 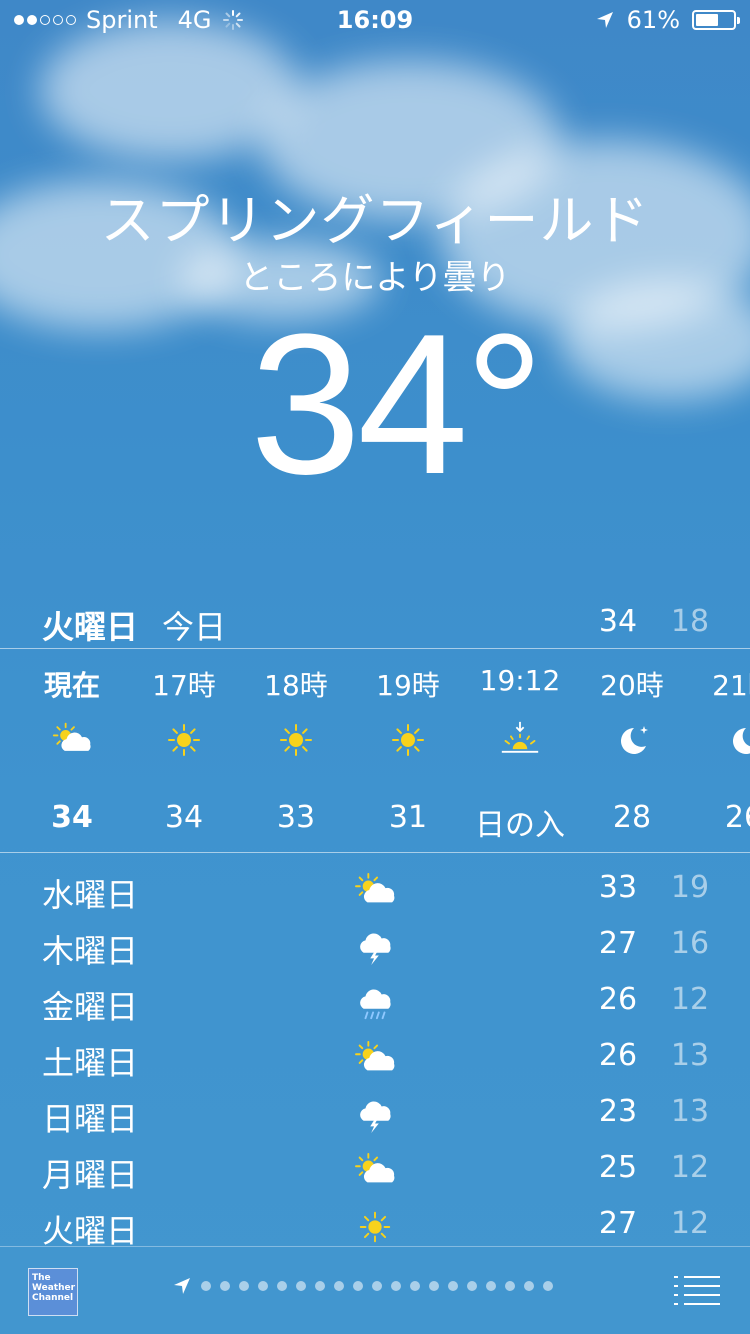 I want to click on footer-toolbar: The Weather Channel, so click(x=375, y=1290).